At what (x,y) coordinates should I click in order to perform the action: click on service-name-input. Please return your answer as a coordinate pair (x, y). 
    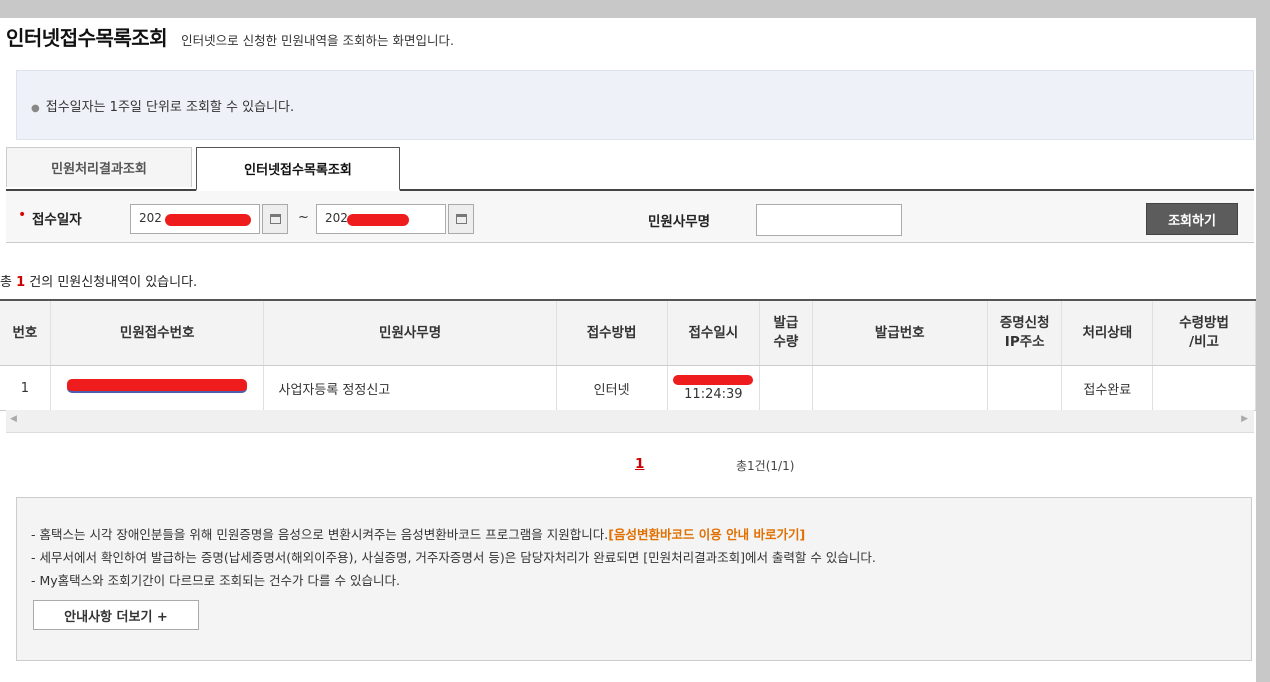
    Looking at the image, I should click on (829, 220).